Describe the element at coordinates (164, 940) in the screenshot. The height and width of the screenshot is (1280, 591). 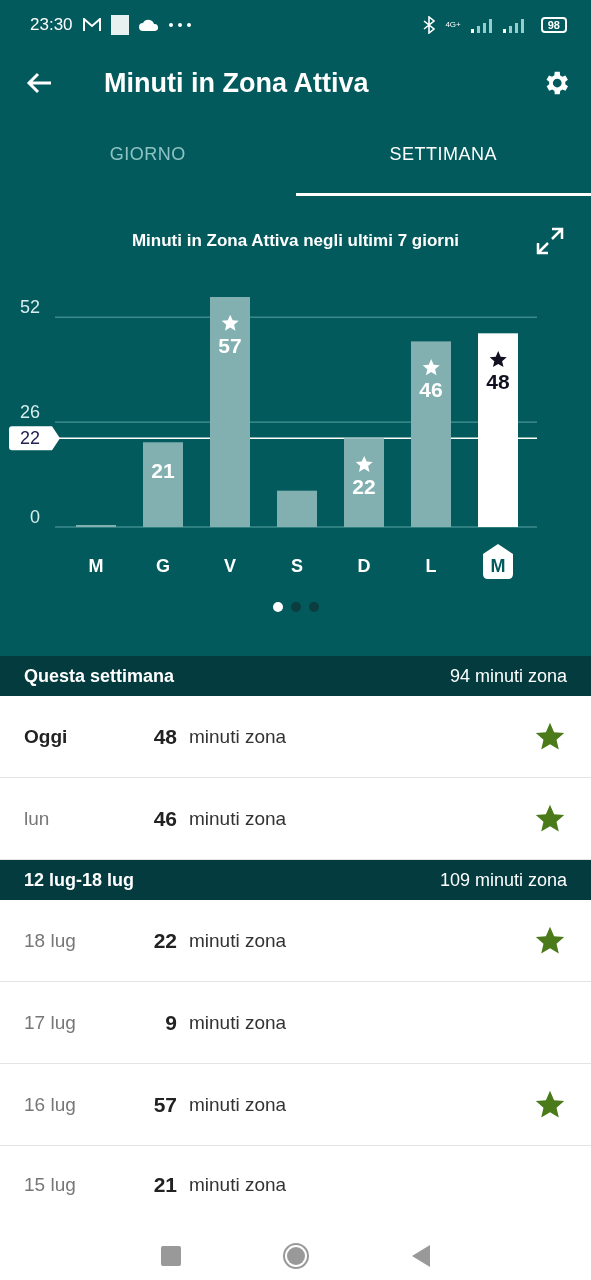
I see `minutes-value: 22` at that location.